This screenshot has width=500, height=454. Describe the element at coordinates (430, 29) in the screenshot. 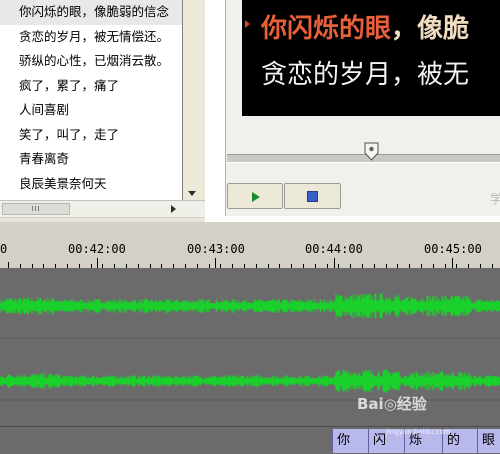

I see `karaoke-unsung-text: ，像脆` at that location.